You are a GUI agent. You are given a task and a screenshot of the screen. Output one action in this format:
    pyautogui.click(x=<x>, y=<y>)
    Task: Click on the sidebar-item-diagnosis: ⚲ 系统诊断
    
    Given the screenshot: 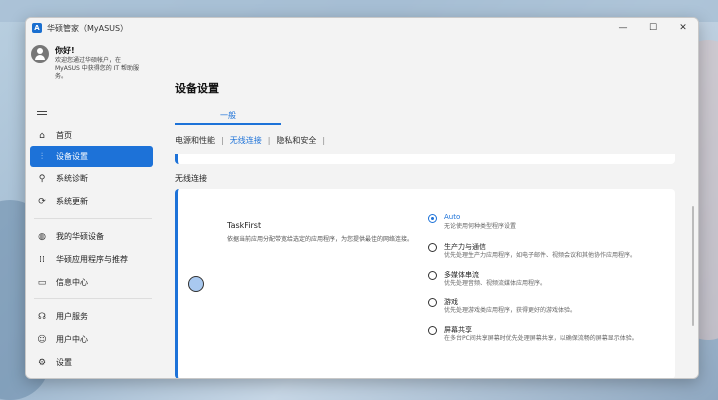 What is the action you would take?
    pyautogui.click(x=91, y=178)
    